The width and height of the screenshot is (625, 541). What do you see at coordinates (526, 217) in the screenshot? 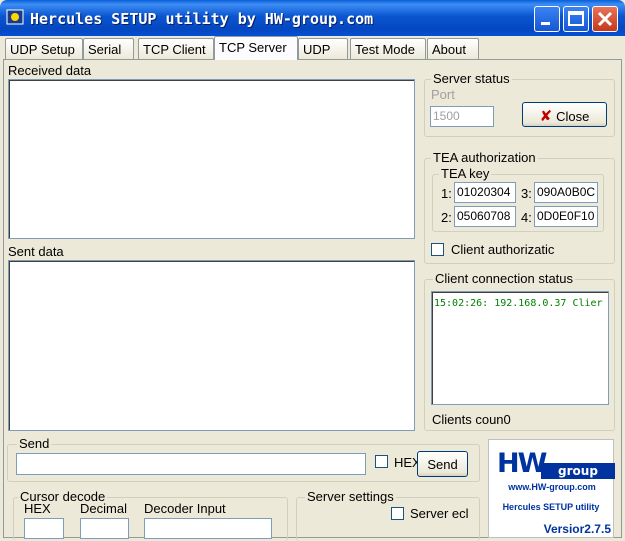
I see `tea-key-4-label: 4:` at bounding box center [526, 217].